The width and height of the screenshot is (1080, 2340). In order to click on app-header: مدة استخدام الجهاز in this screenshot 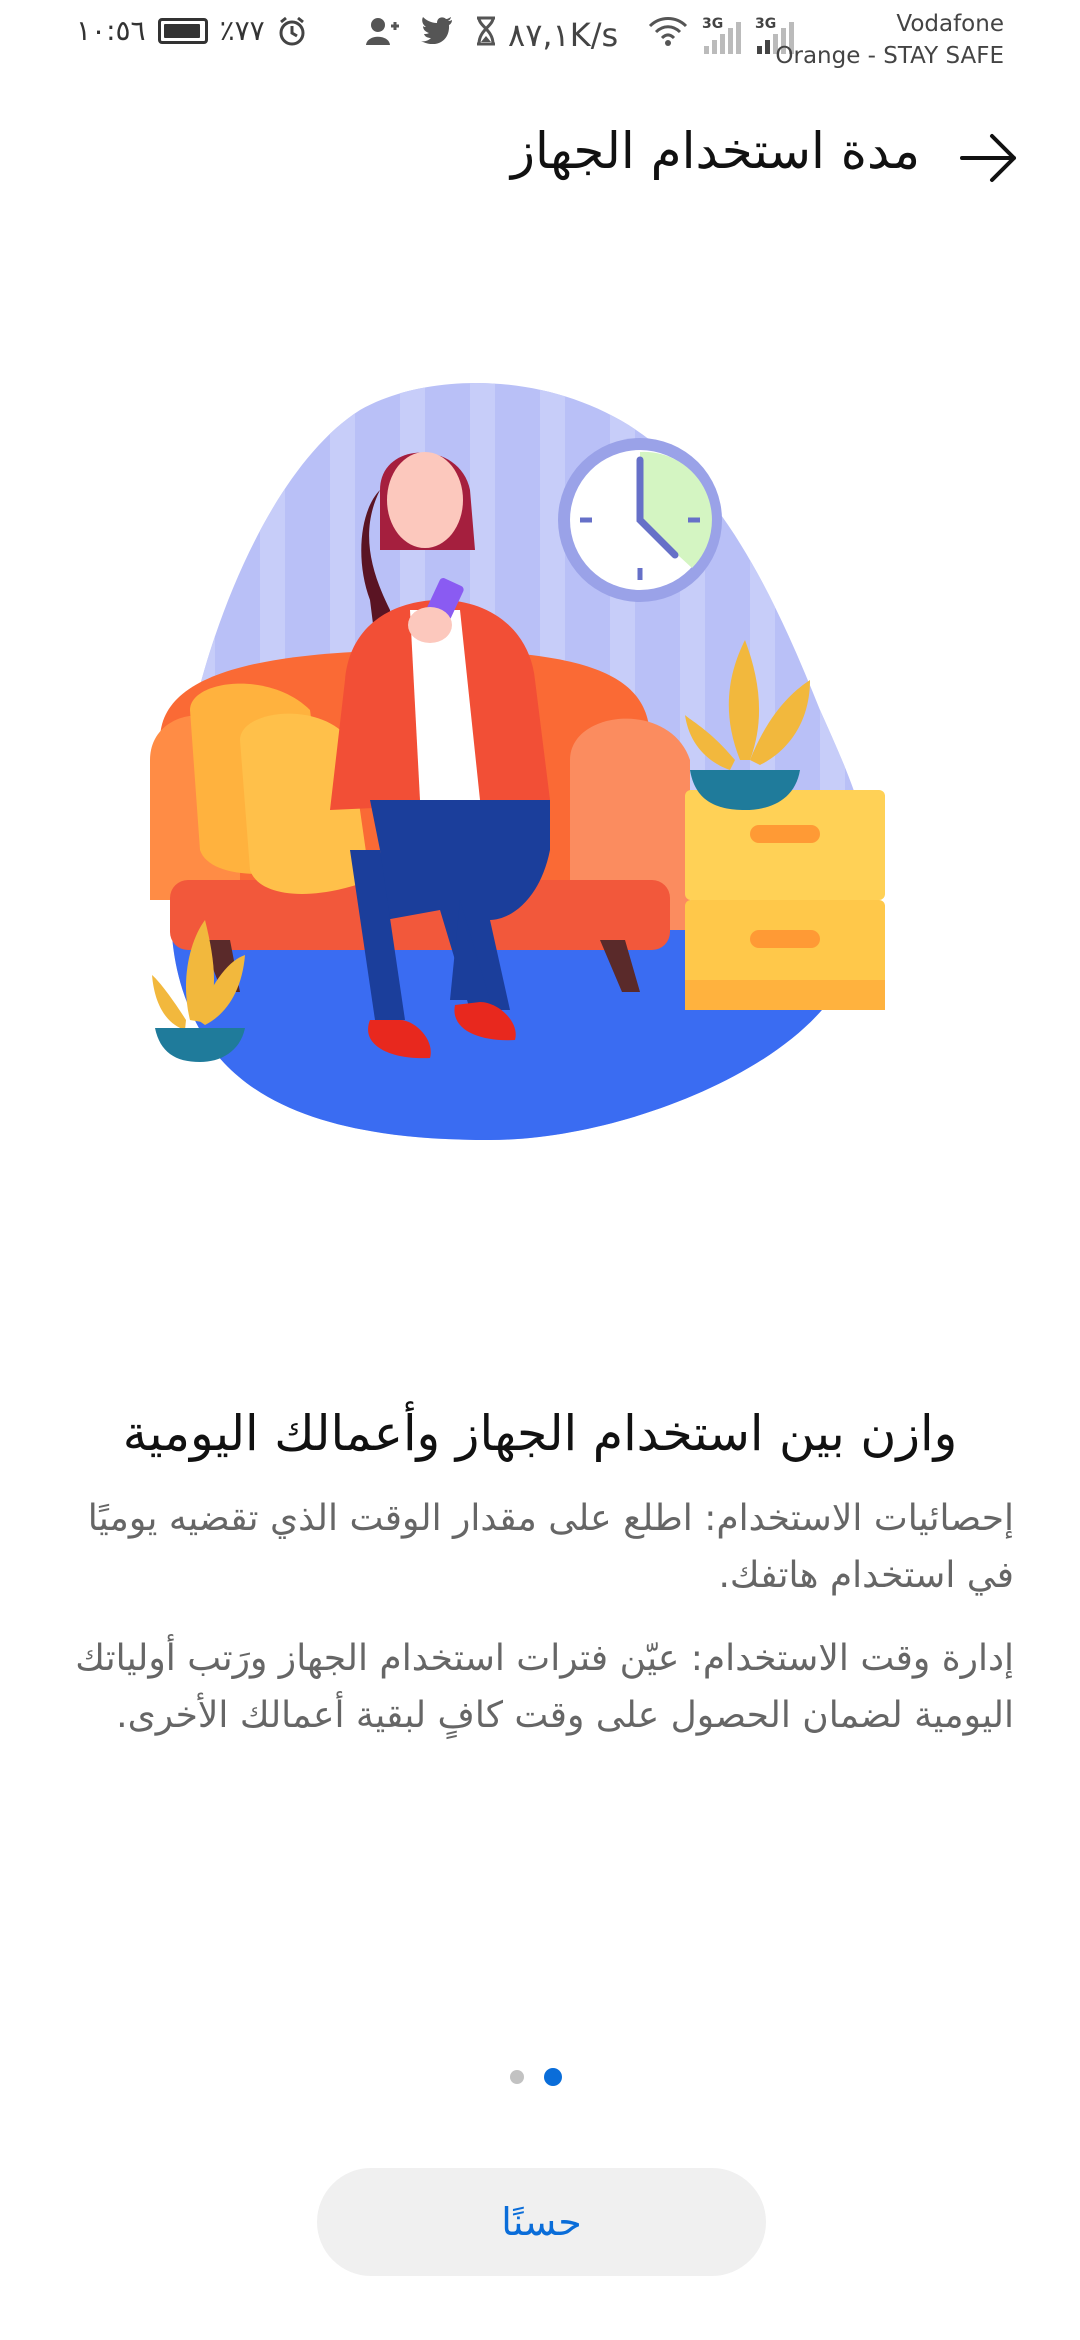, I will do `click(540, 155)`.